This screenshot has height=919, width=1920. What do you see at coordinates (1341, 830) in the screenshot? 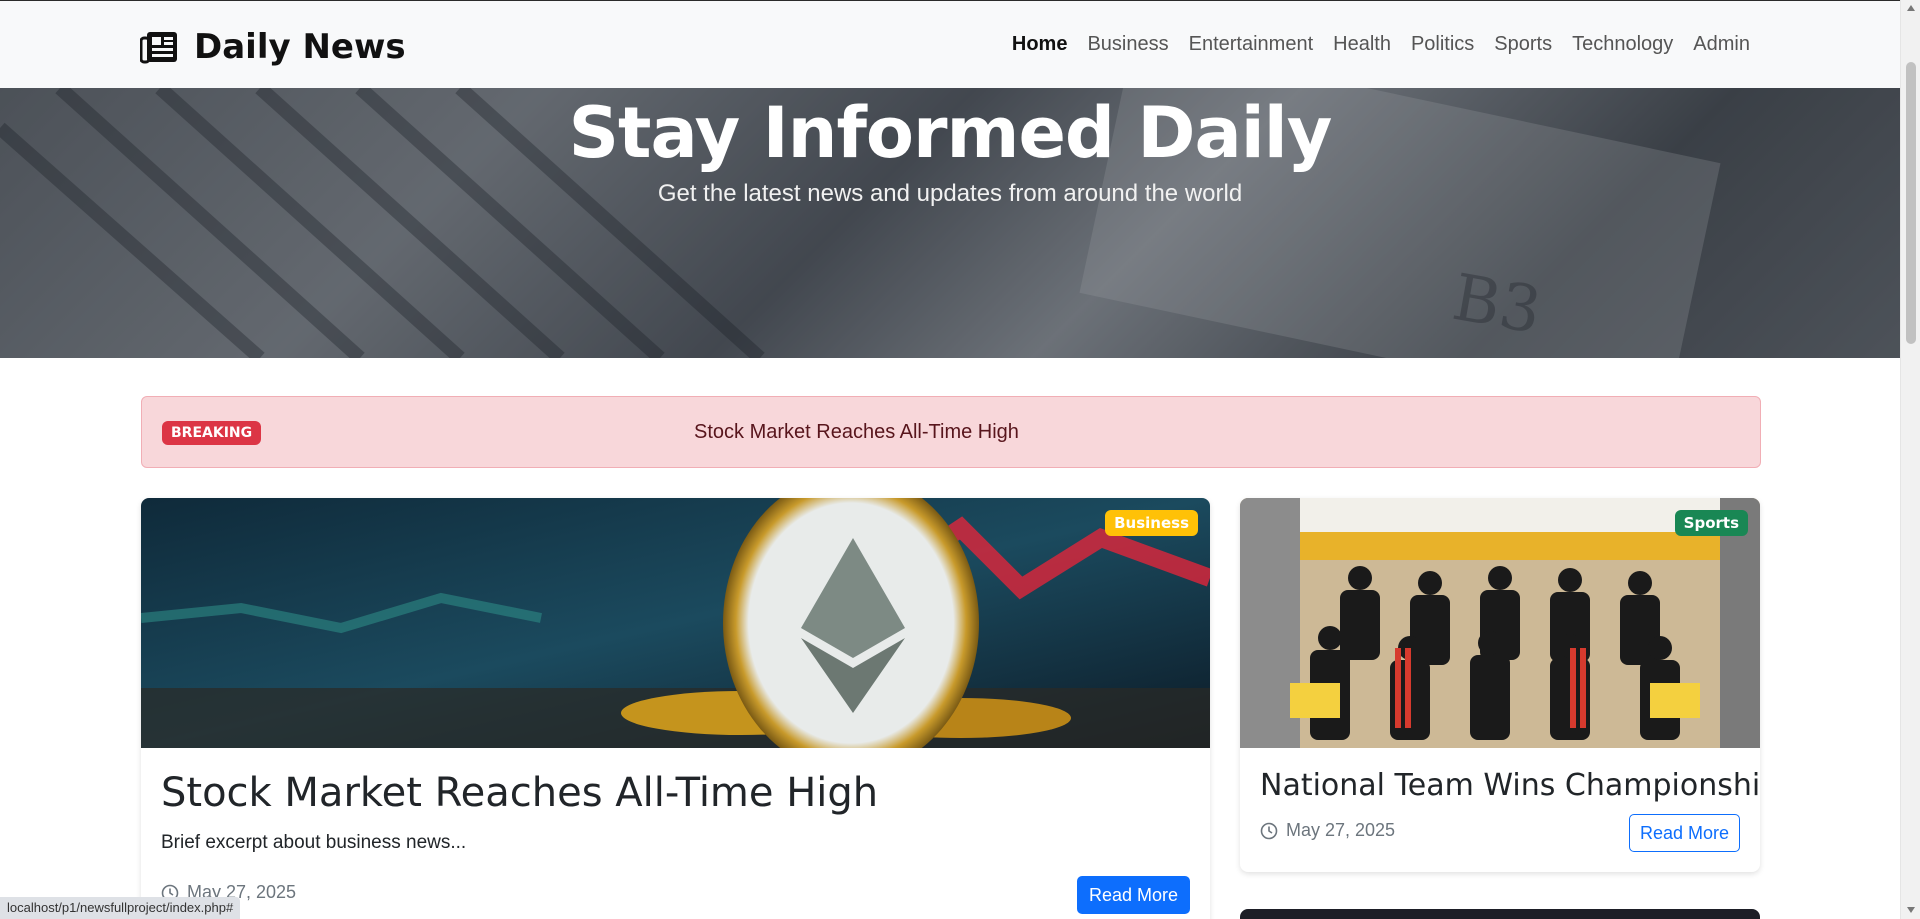
I see `article-date-text: May 27, 2025` at bounding box center [1341, 830].